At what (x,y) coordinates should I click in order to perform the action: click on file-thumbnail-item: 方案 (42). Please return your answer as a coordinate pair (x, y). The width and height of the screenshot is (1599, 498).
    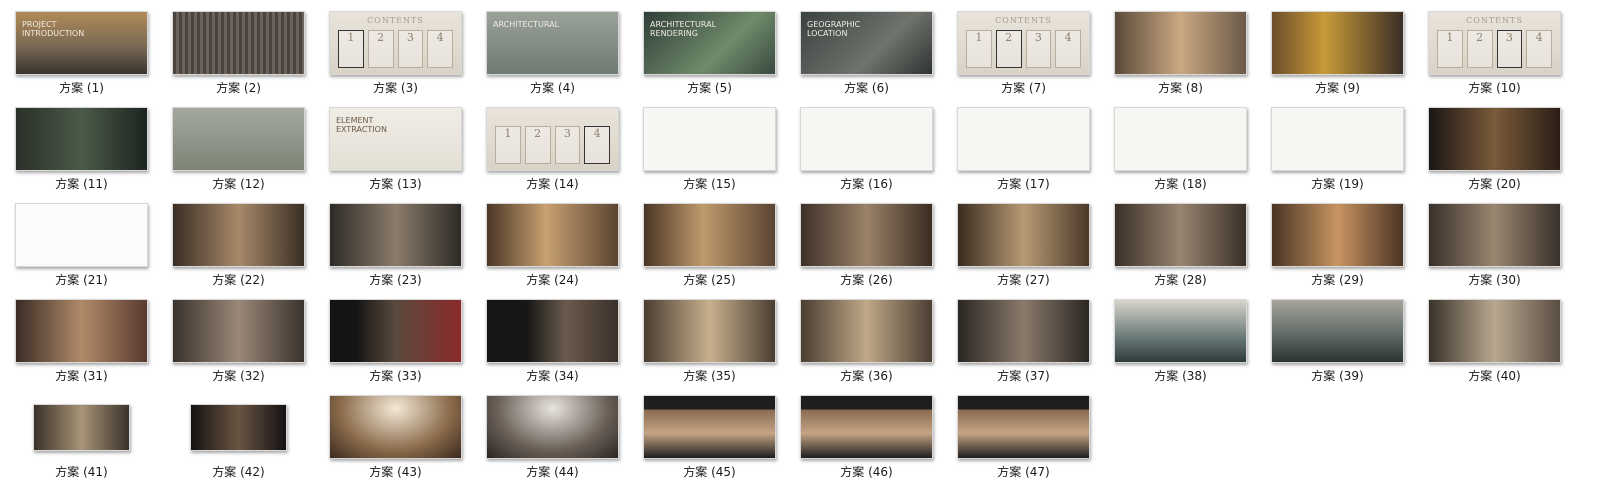
    Looking at the image, I should click on (238, 440).